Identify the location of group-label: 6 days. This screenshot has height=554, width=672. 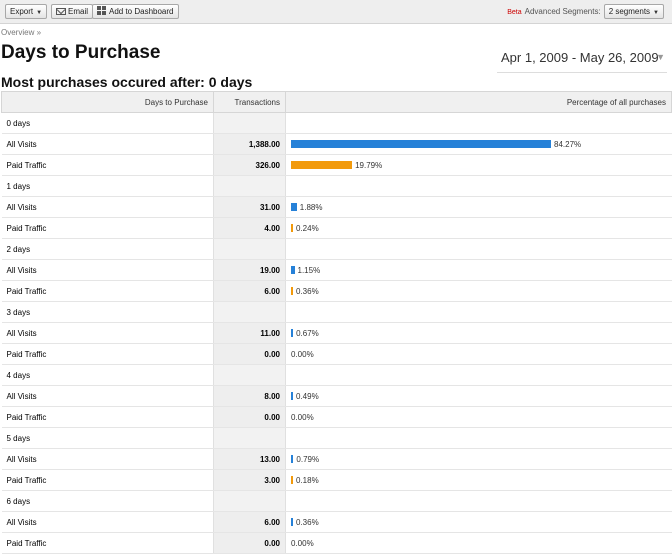
(107, 501).